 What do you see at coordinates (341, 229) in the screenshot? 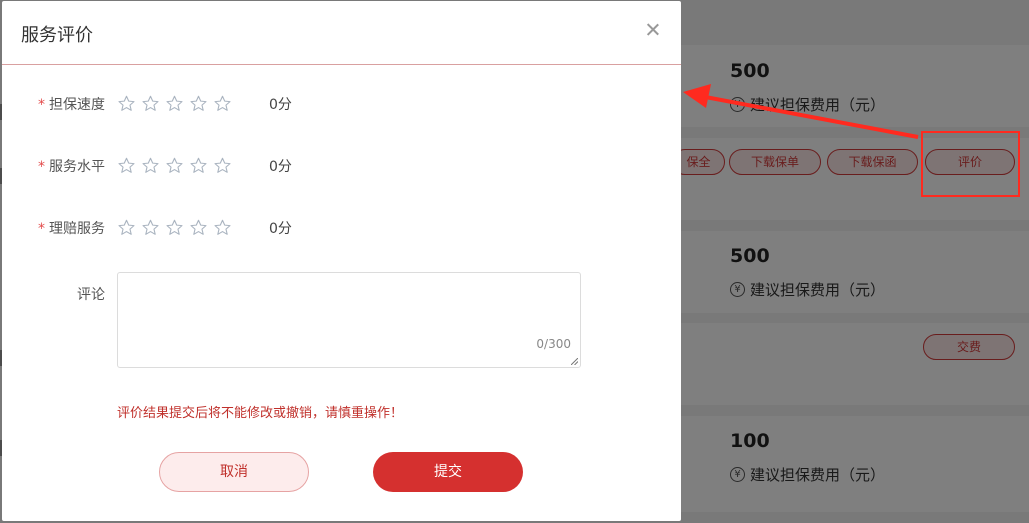
I see `rating-row-claims: * 理赔服务 0分` at bounding box center [341, 229].